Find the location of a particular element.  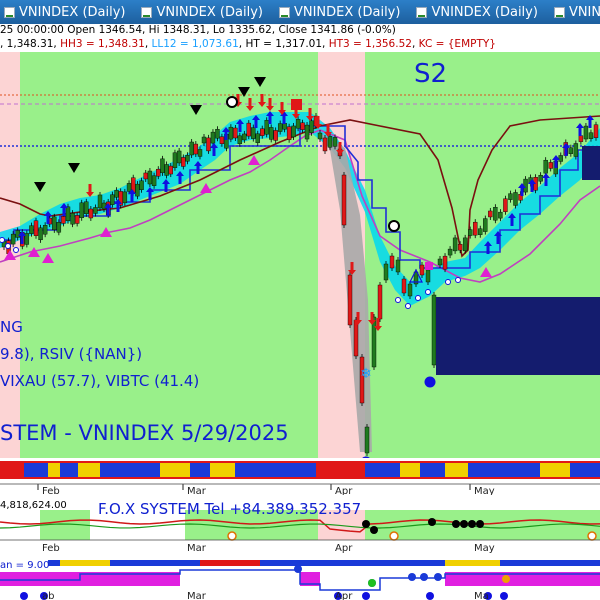

x-axis-label: Apr is located at coordinates (344, 595).